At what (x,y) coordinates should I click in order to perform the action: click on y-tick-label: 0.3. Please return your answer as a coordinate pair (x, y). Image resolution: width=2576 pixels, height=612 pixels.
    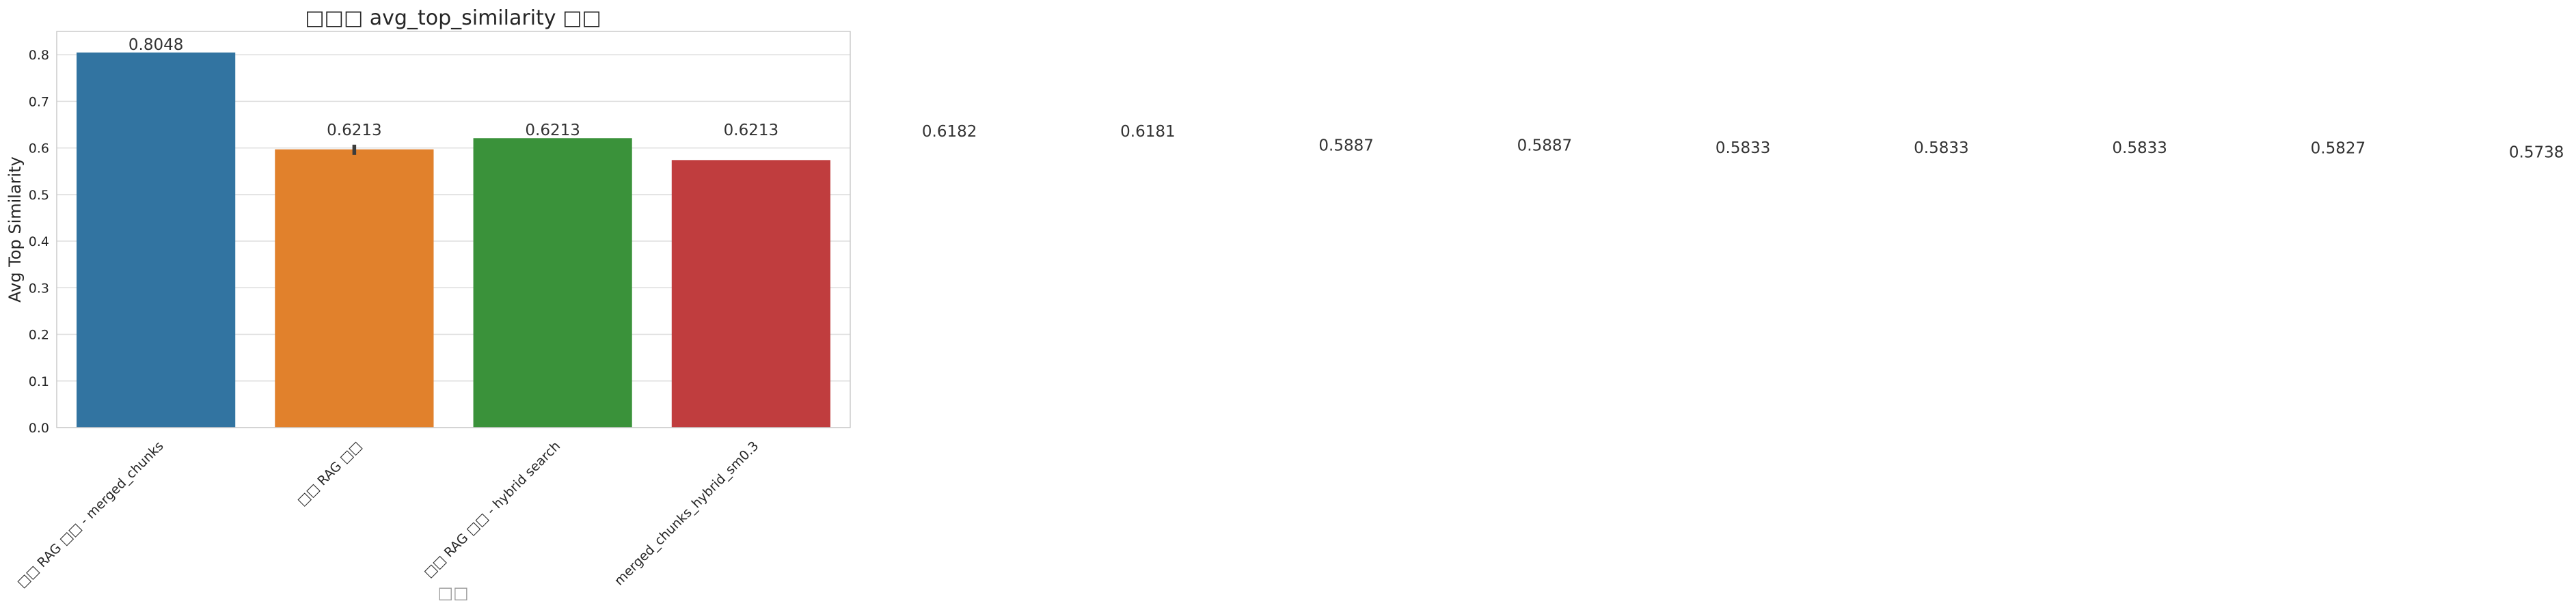
    Looking at the image, I should click on (39, 288).